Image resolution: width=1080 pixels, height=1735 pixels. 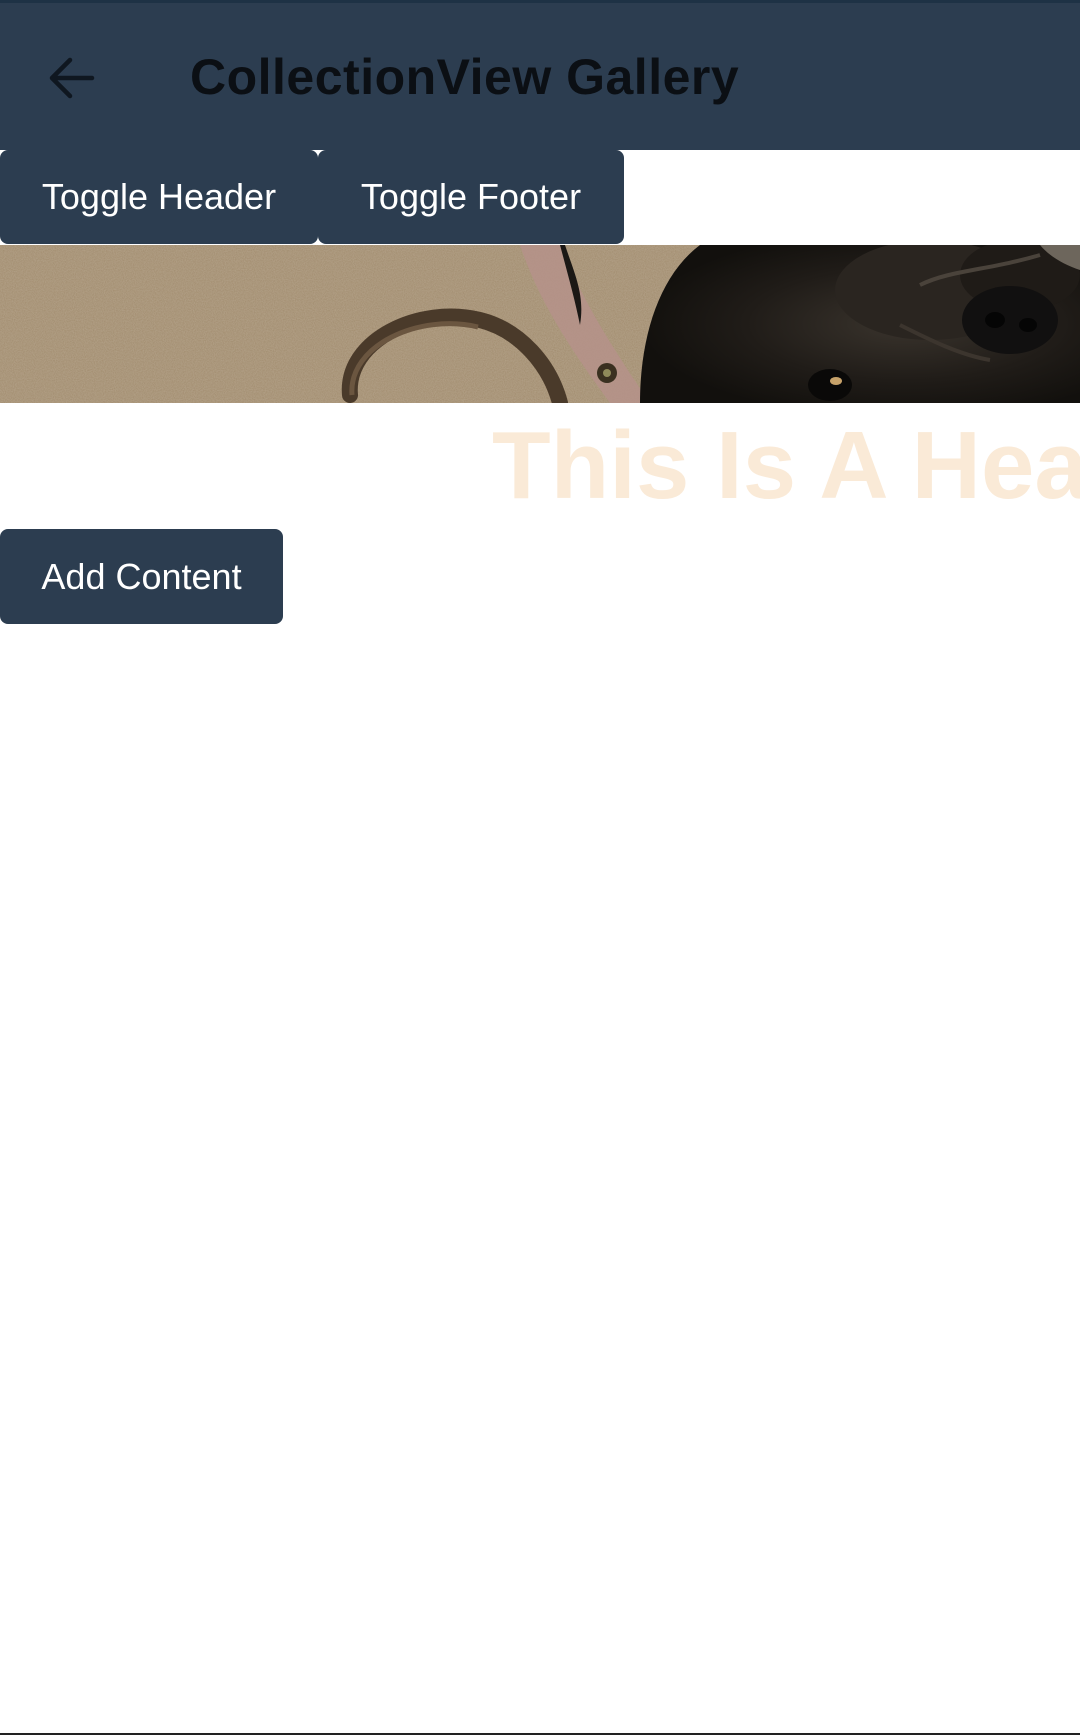 I want to click on toolbar: CollectionView Gallery, so click(x=540, y=76).